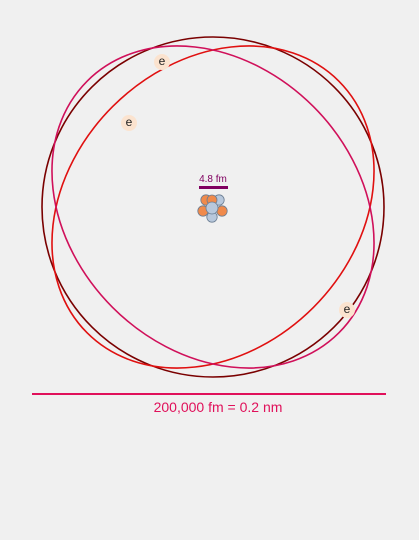  I want to click on neutron, so click(212, 208).